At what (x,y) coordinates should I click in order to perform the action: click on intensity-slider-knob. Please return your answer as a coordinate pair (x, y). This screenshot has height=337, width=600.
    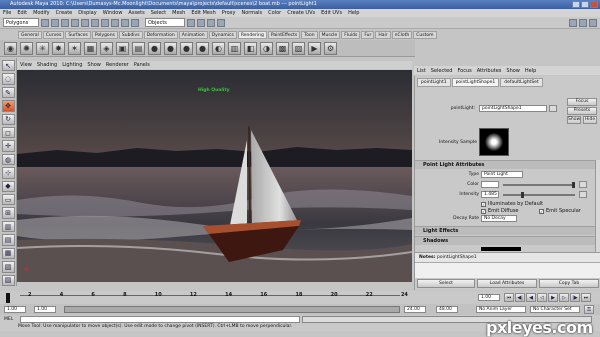
    Looking at the image, I should click on (522, 195).